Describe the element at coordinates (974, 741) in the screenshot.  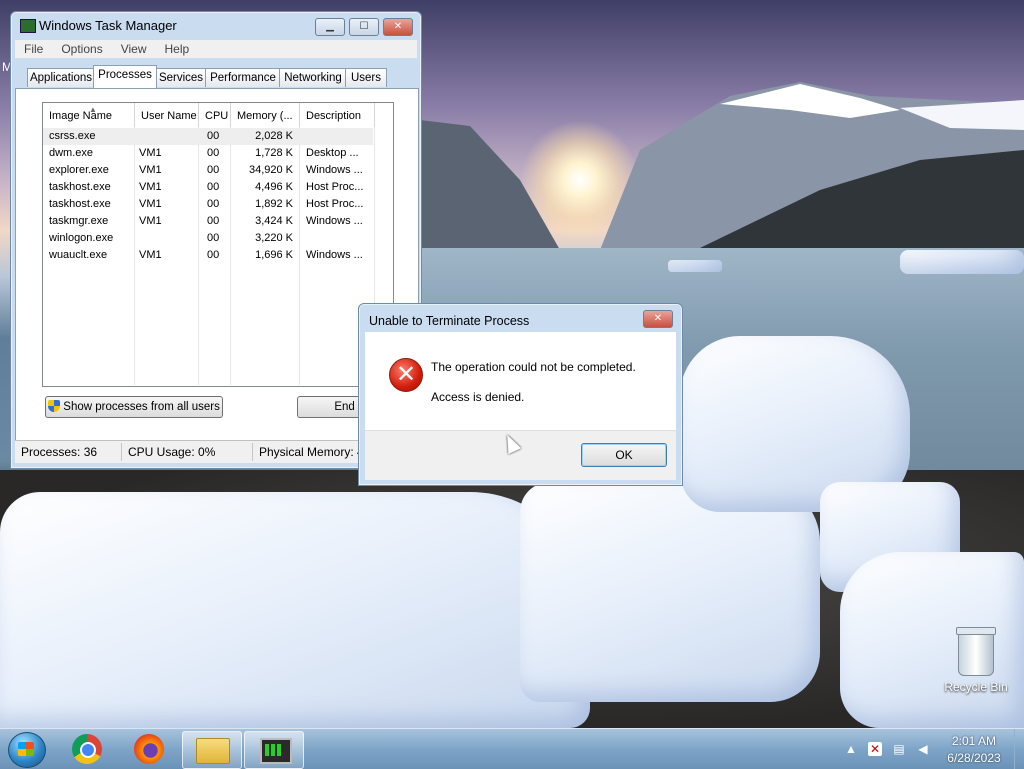
I see `clock-time: 2:01 AM` at that location.